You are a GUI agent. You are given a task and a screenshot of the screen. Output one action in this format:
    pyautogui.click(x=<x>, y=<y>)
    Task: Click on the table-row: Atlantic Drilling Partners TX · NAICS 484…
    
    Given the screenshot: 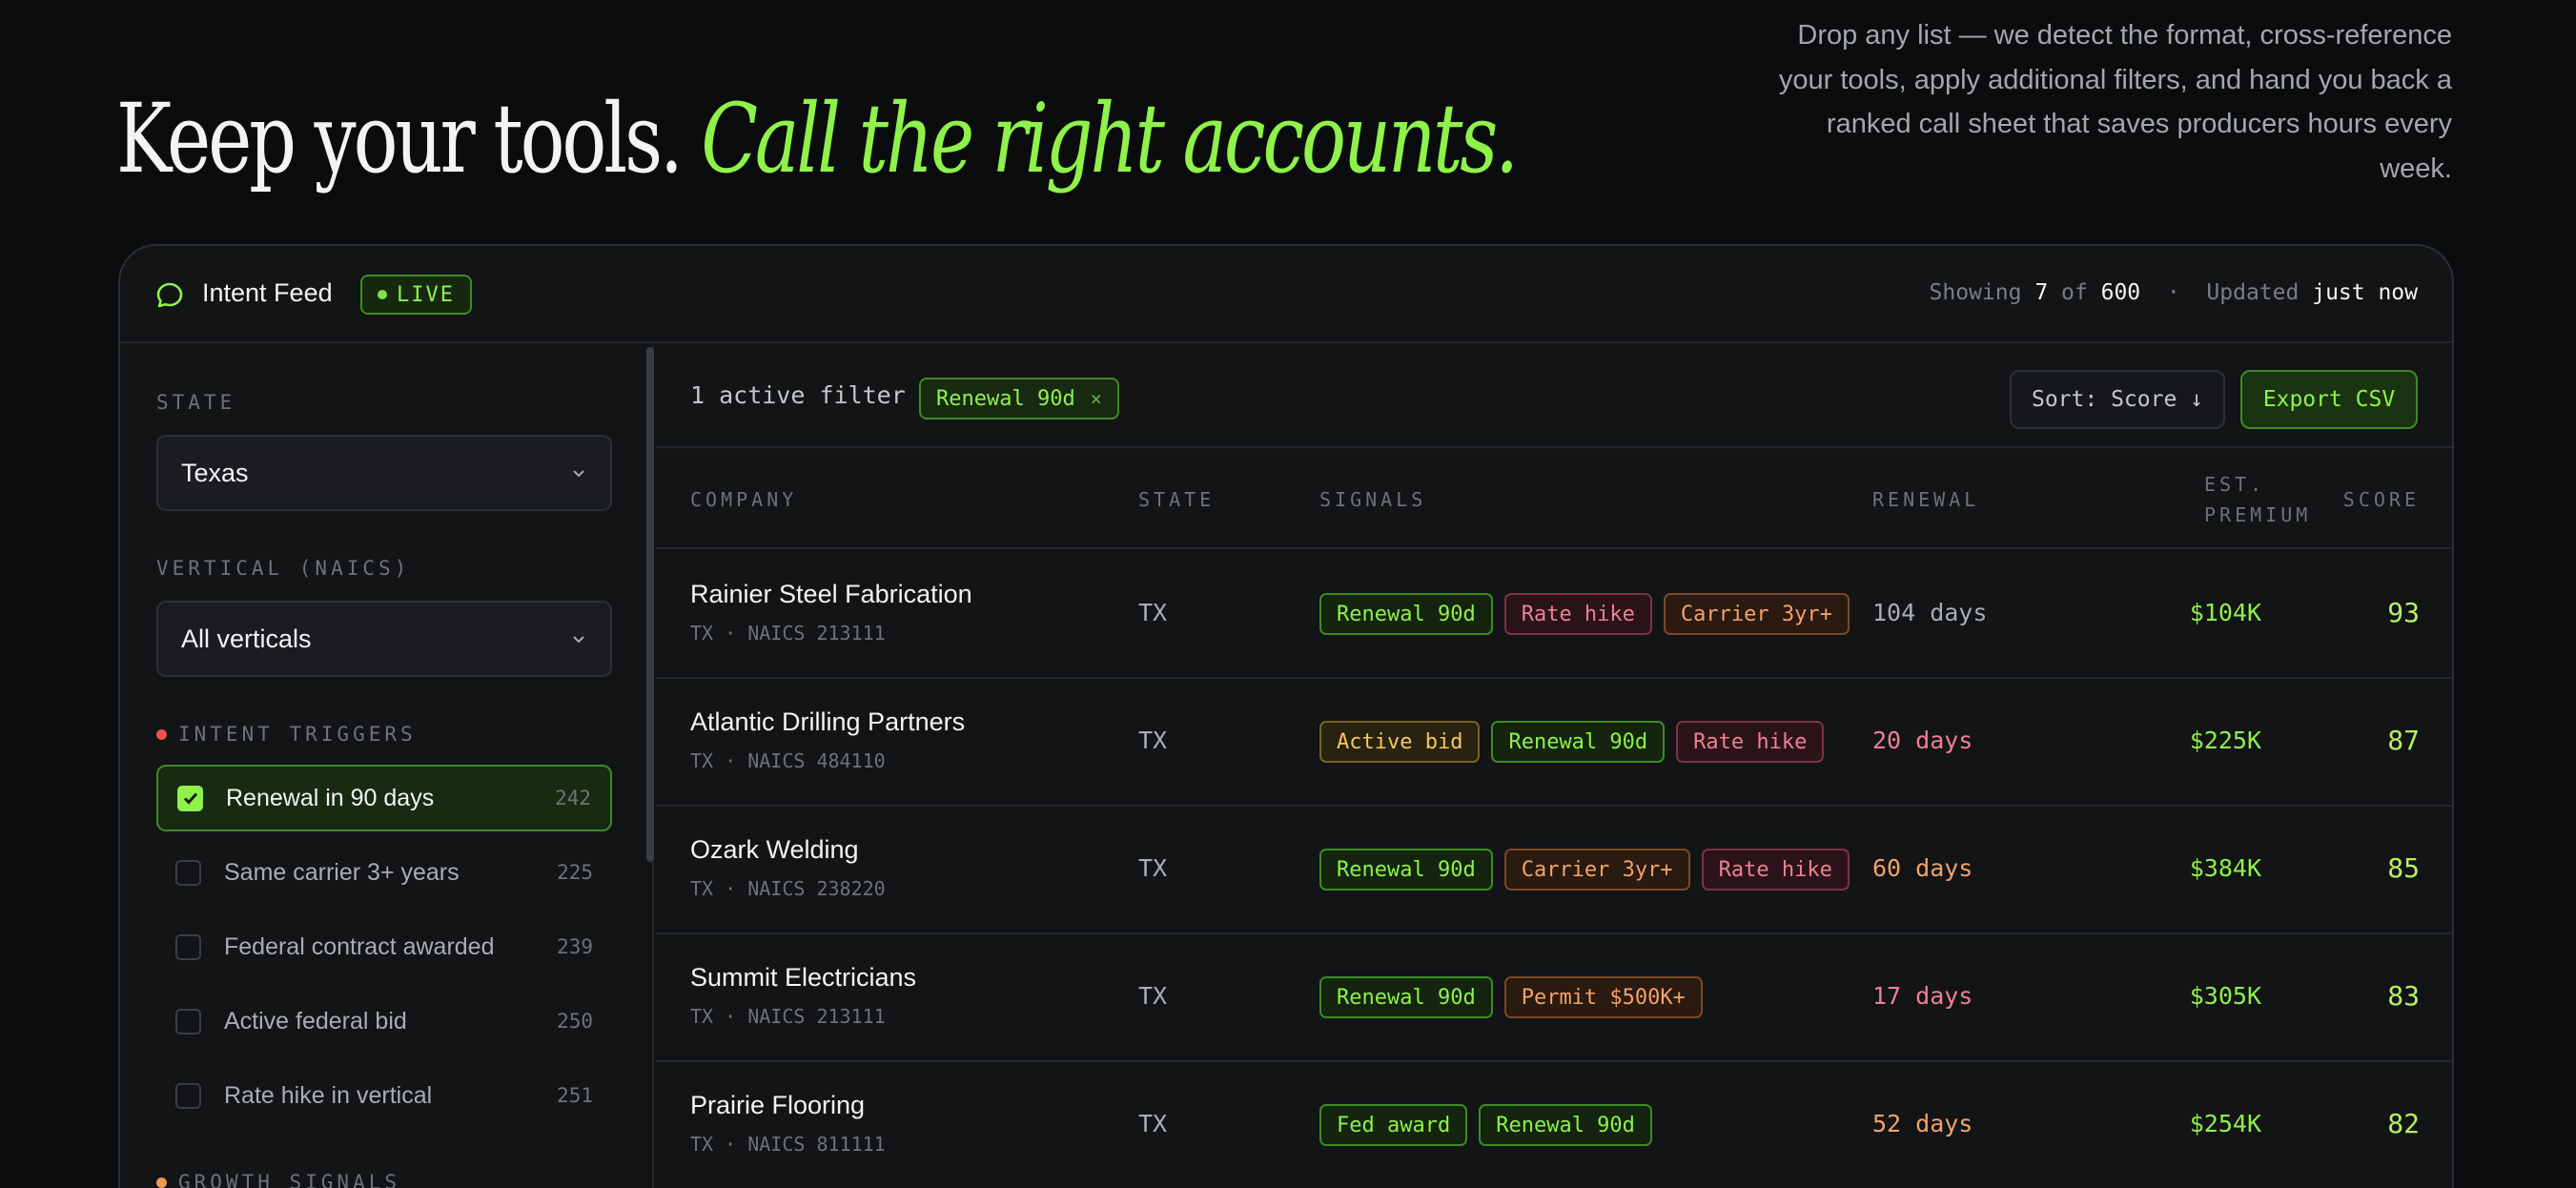 What is the action you would take?
    pyautogui.click(x=1554, y=743)
    